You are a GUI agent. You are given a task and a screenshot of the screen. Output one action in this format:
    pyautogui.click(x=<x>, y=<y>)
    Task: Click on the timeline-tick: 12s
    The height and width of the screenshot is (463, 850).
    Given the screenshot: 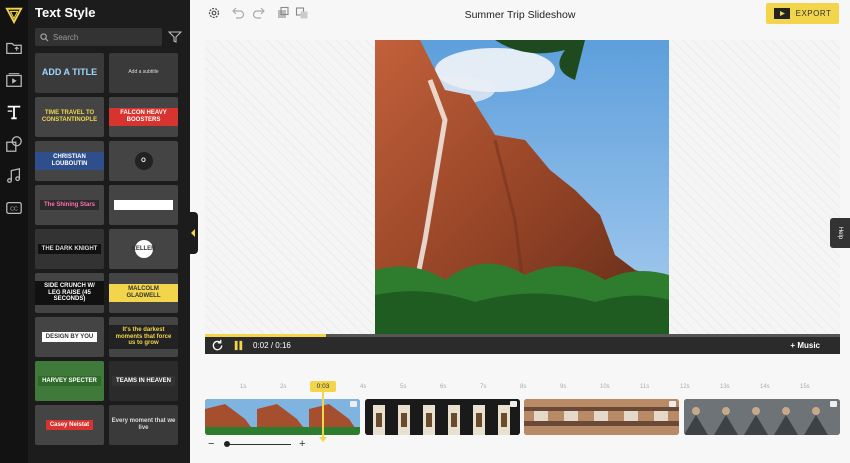 What is the action you would take?
    pyautogui.click(x=685, y=387)
    